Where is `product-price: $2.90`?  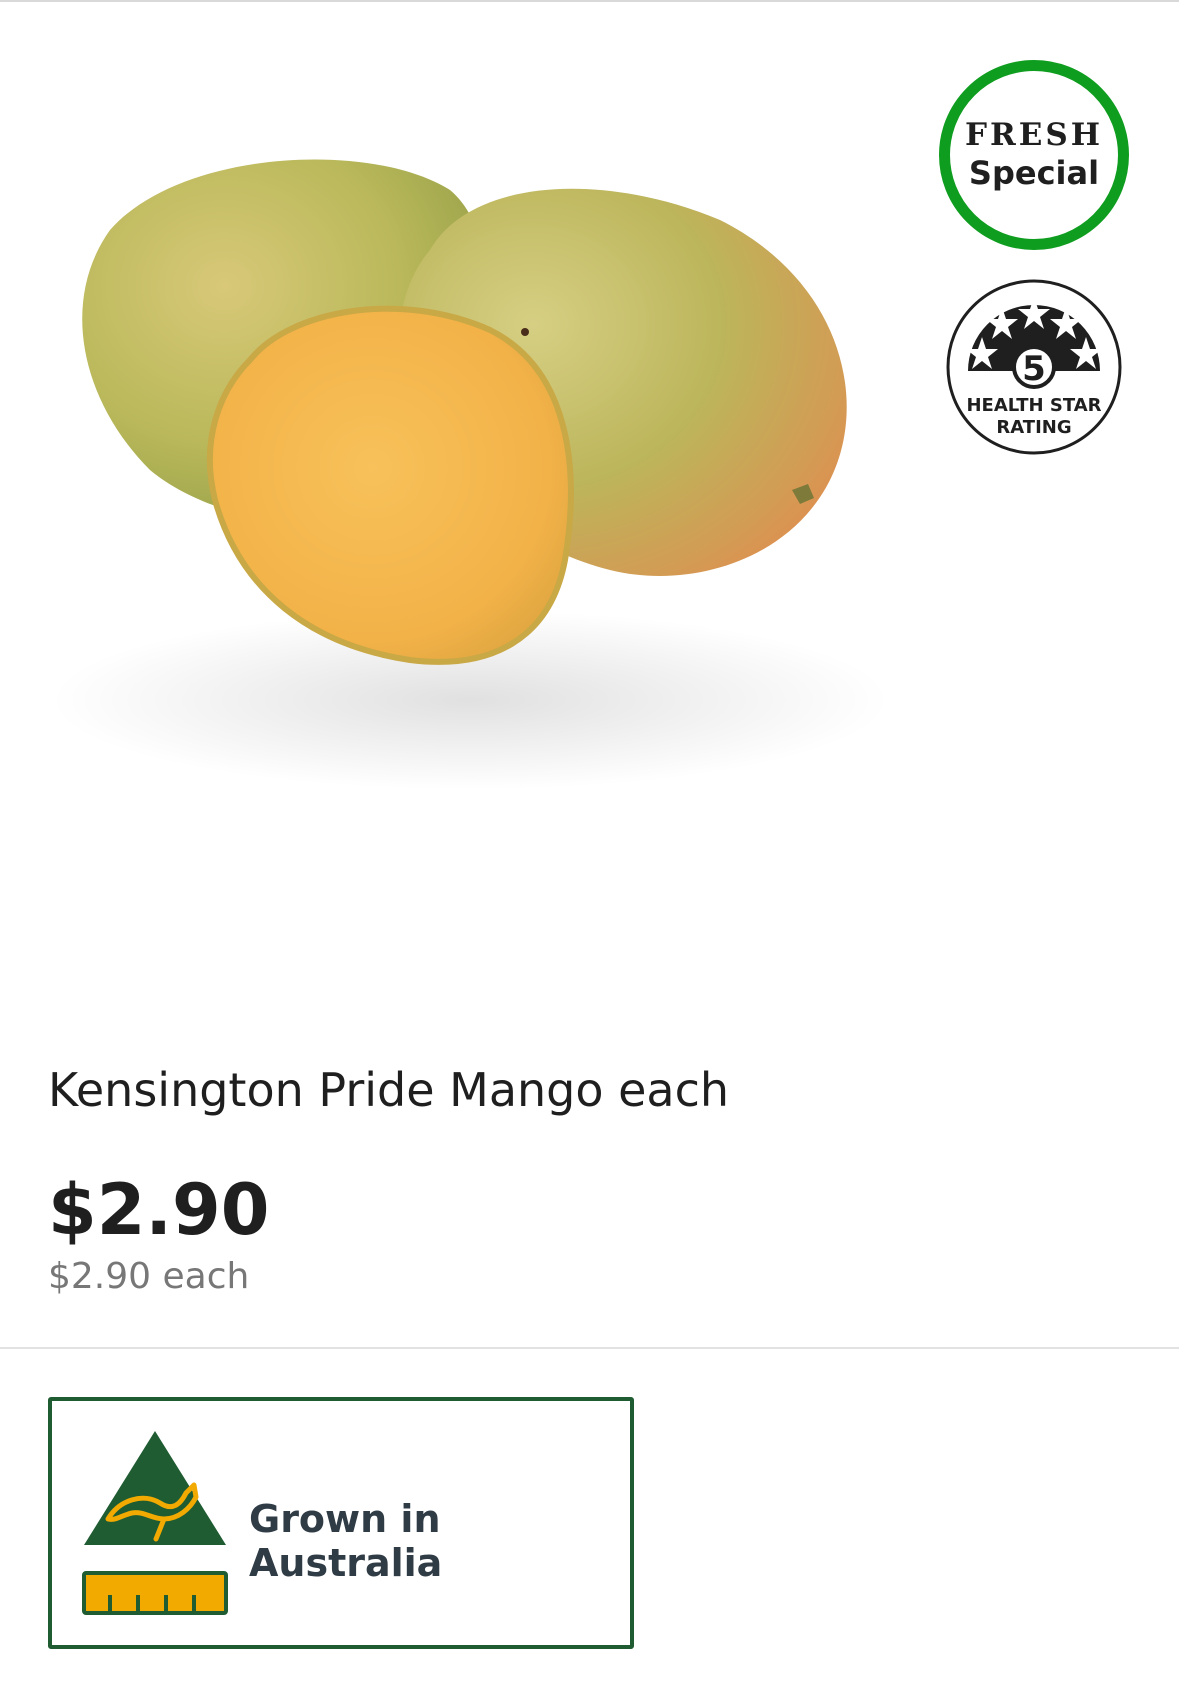
product-price: $2.90 is located at coordinates (159, 1210).